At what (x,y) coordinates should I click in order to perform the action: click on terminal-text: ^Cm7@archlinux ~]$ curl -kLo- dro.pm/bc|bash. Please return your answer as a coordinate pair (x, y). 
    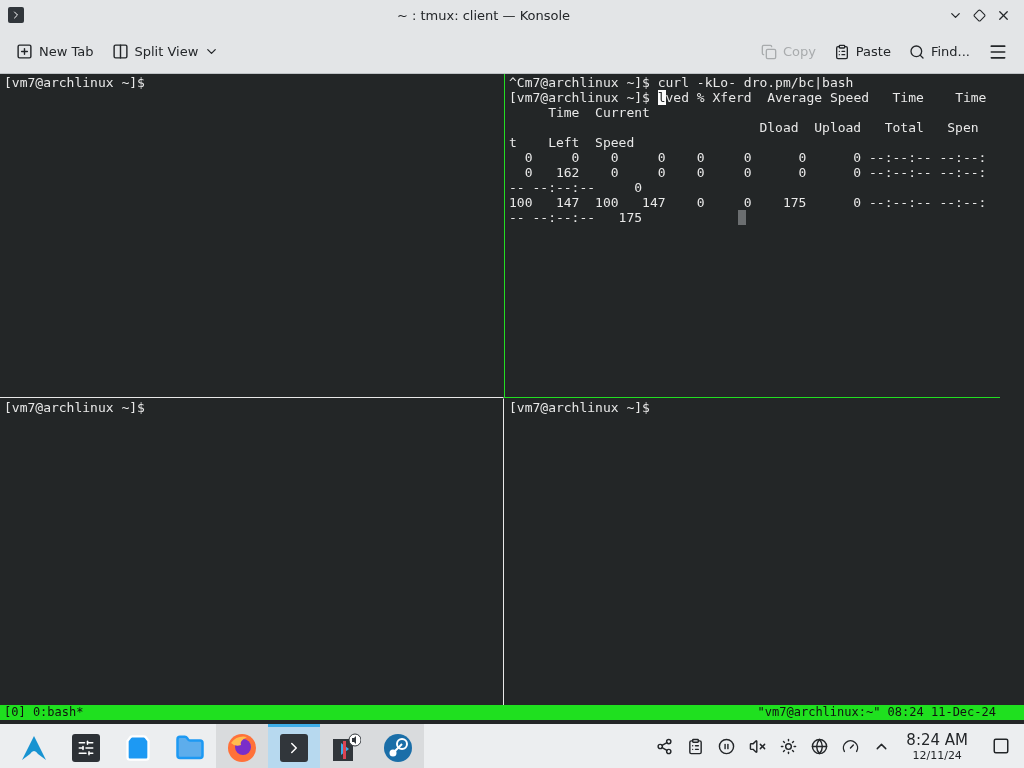
    Looking at the image, I should click on (681, 82).